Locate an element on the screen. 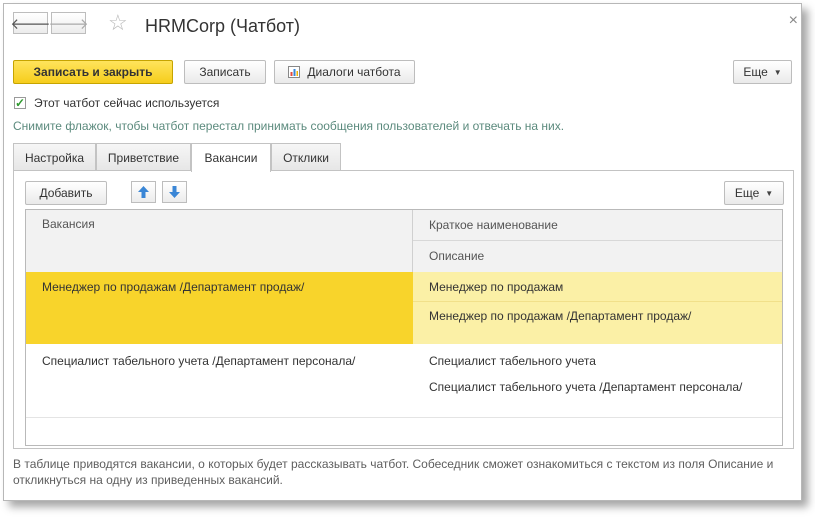 The image size is (815, 518). vacancy-short-name: Специалист табельного учета is located at coordinates (512, 361).